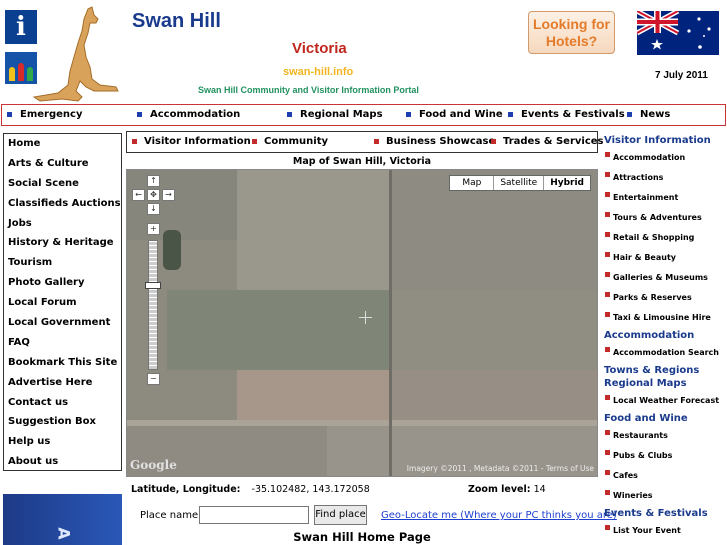 The image size is (727, 545). What do you see at coordinates (665, 370) in the screenshot?
I see `right-nav-heading: Towns & Regions` at bounding box center [665, 370].